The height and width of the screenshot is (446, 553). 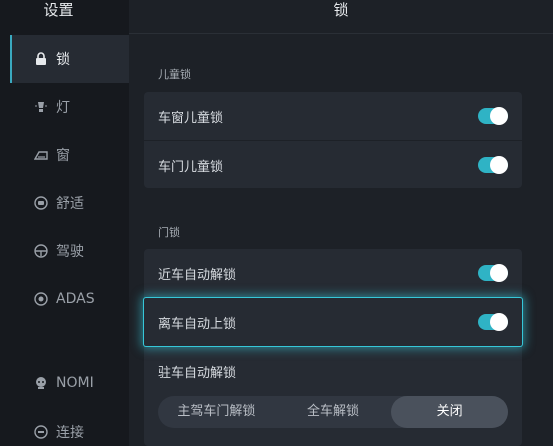 I want to click on sidebar-item-driving: 驾驶, so click(x=69, y=251).